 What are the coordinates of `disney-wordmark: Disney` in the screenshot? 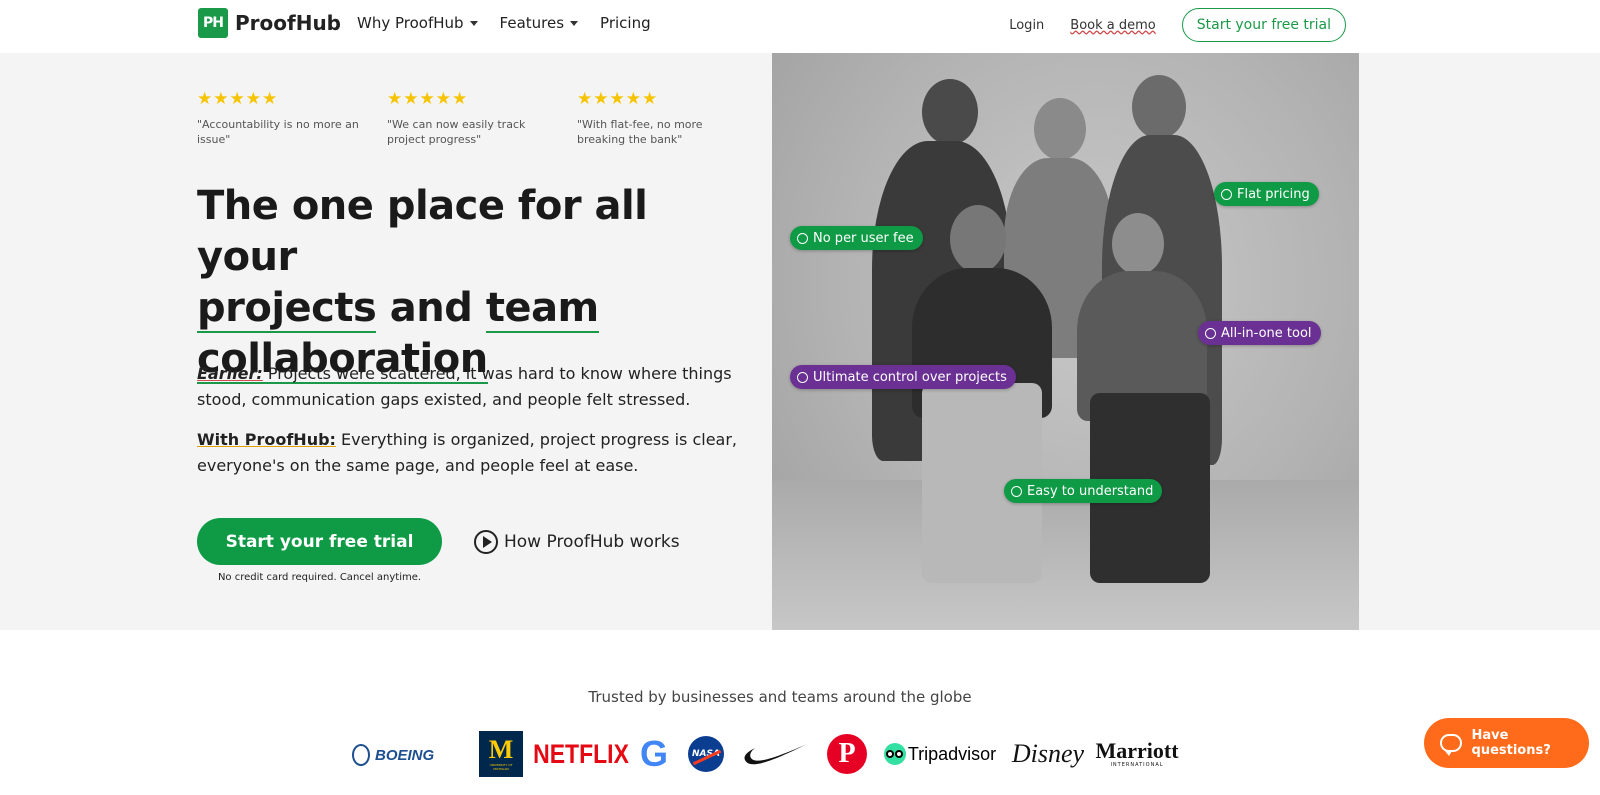 It's located at (1048, 753).